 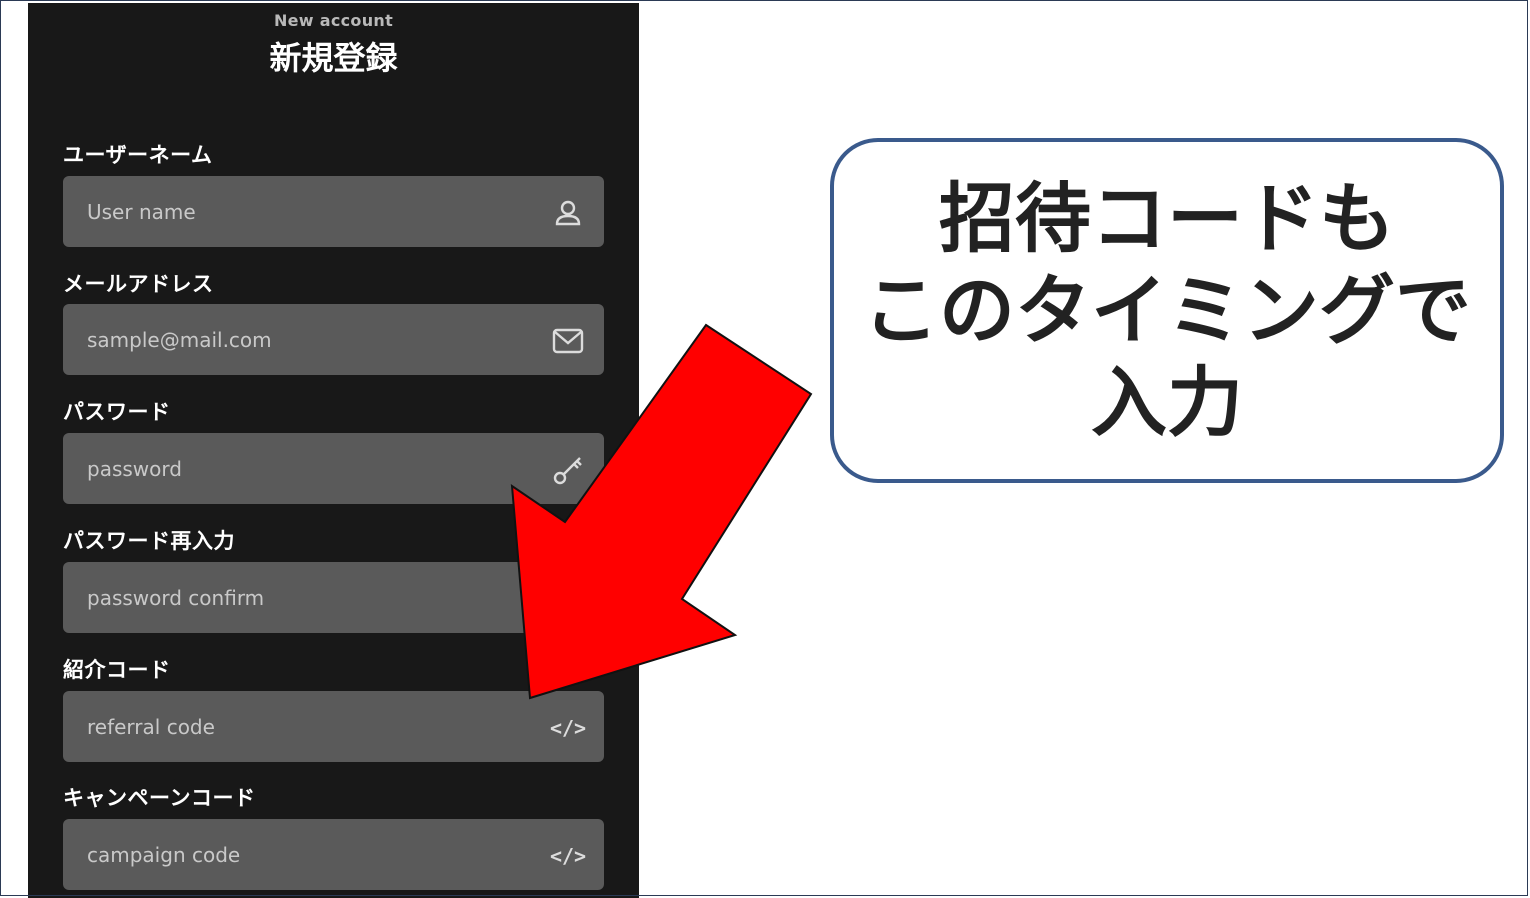 I want to click on password-label: パスワード, so click(x=117, y=412).